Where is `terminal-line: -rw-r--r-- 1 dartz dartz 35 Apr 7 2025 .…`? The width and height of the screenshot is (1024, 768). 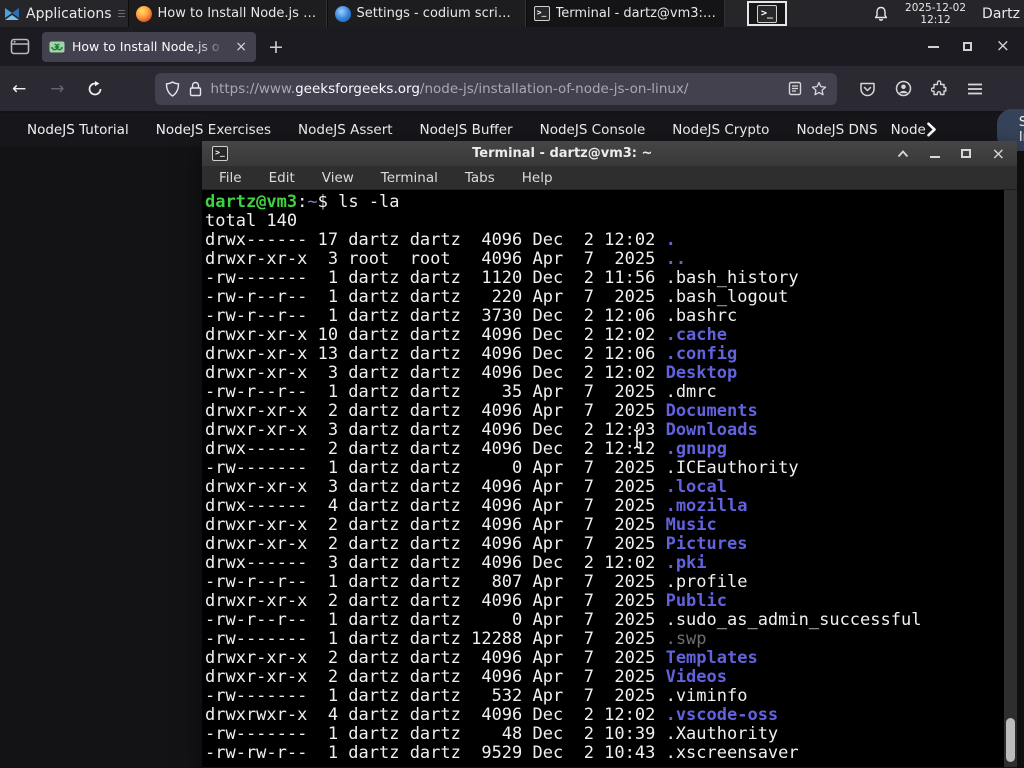
terminal-line: -rw-r--r-- 1 dartz dartz 35 Apr 7 2025 .… is located at coordinates (461, 392).